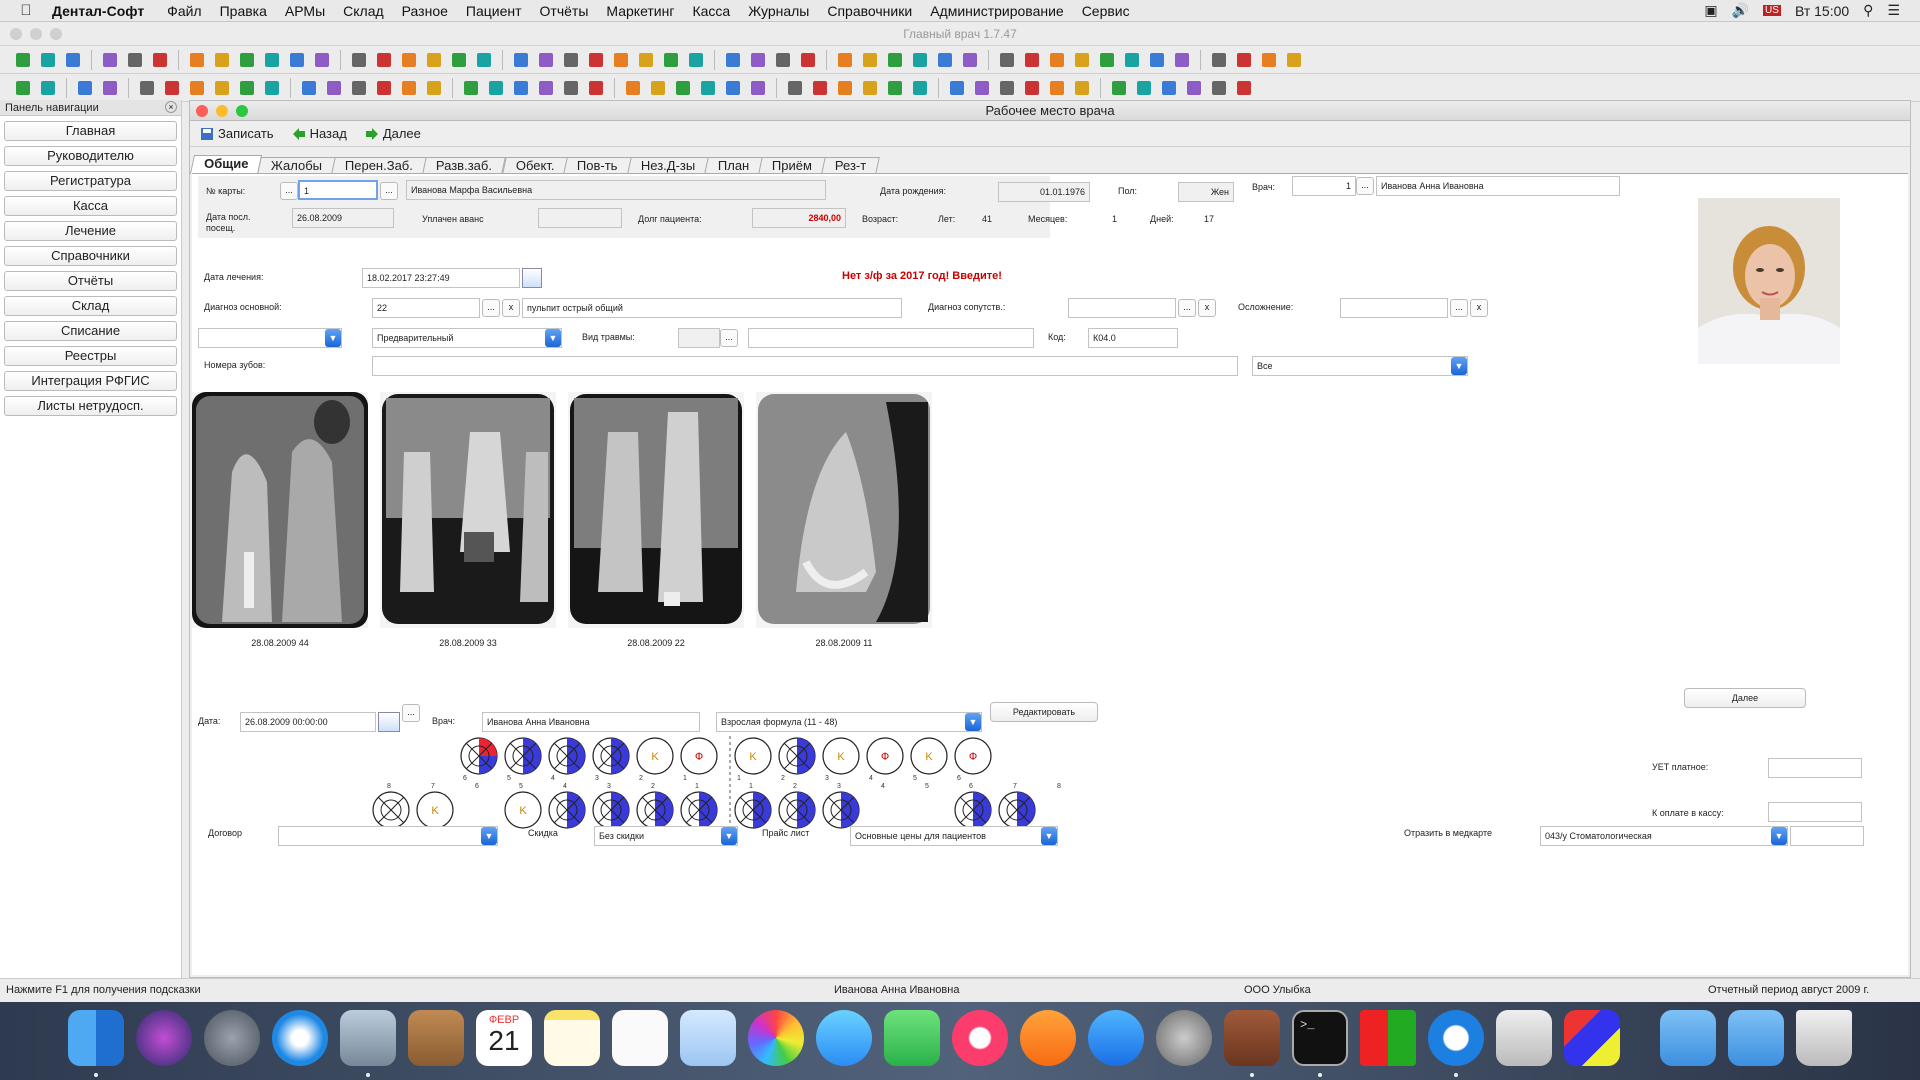  What do you see at coordinates (912, 1038) in the screenshot?
I see `facetime-icon` at bounding box center [912, 1038].